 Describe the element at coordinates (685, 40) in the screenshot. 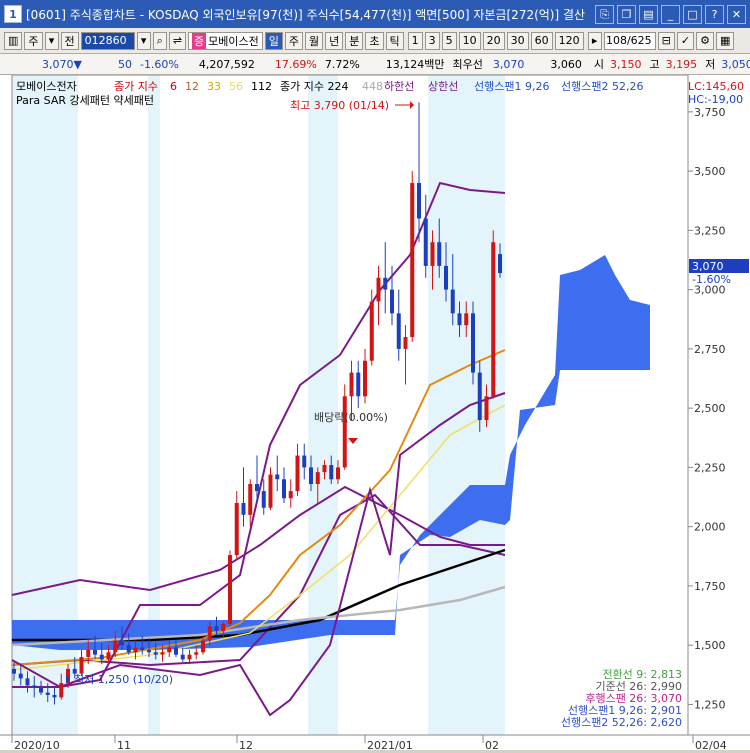

I see `tools-icon: ✓` at that location.